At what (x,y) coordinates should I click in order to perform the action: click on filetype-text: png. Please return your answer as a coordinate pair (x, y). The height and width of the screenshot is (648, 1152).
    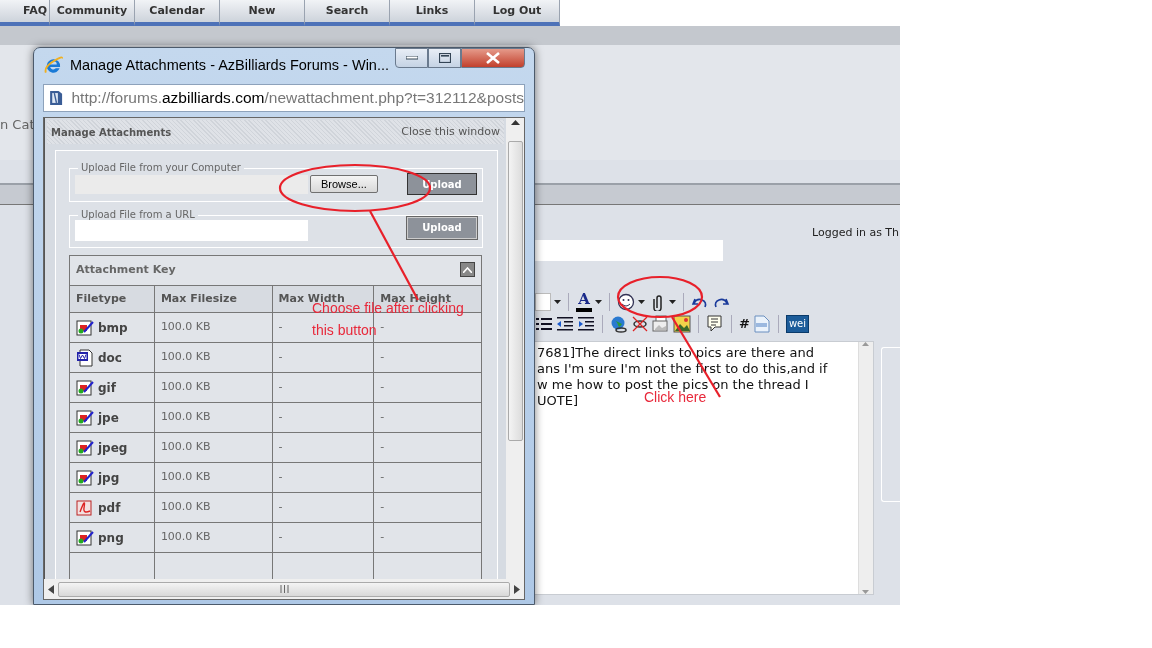
    Looking at the image, I should click on (111, 538).